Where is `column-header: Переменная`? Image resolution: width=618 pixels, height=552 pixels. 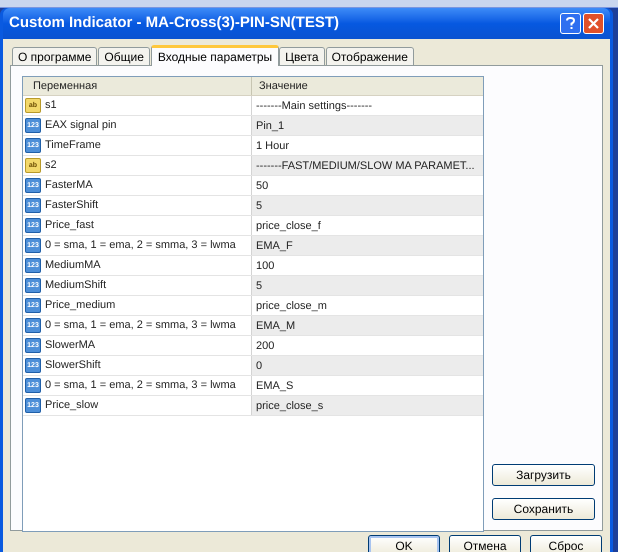
column-header: Переменная is located at coordinates (137, 86).